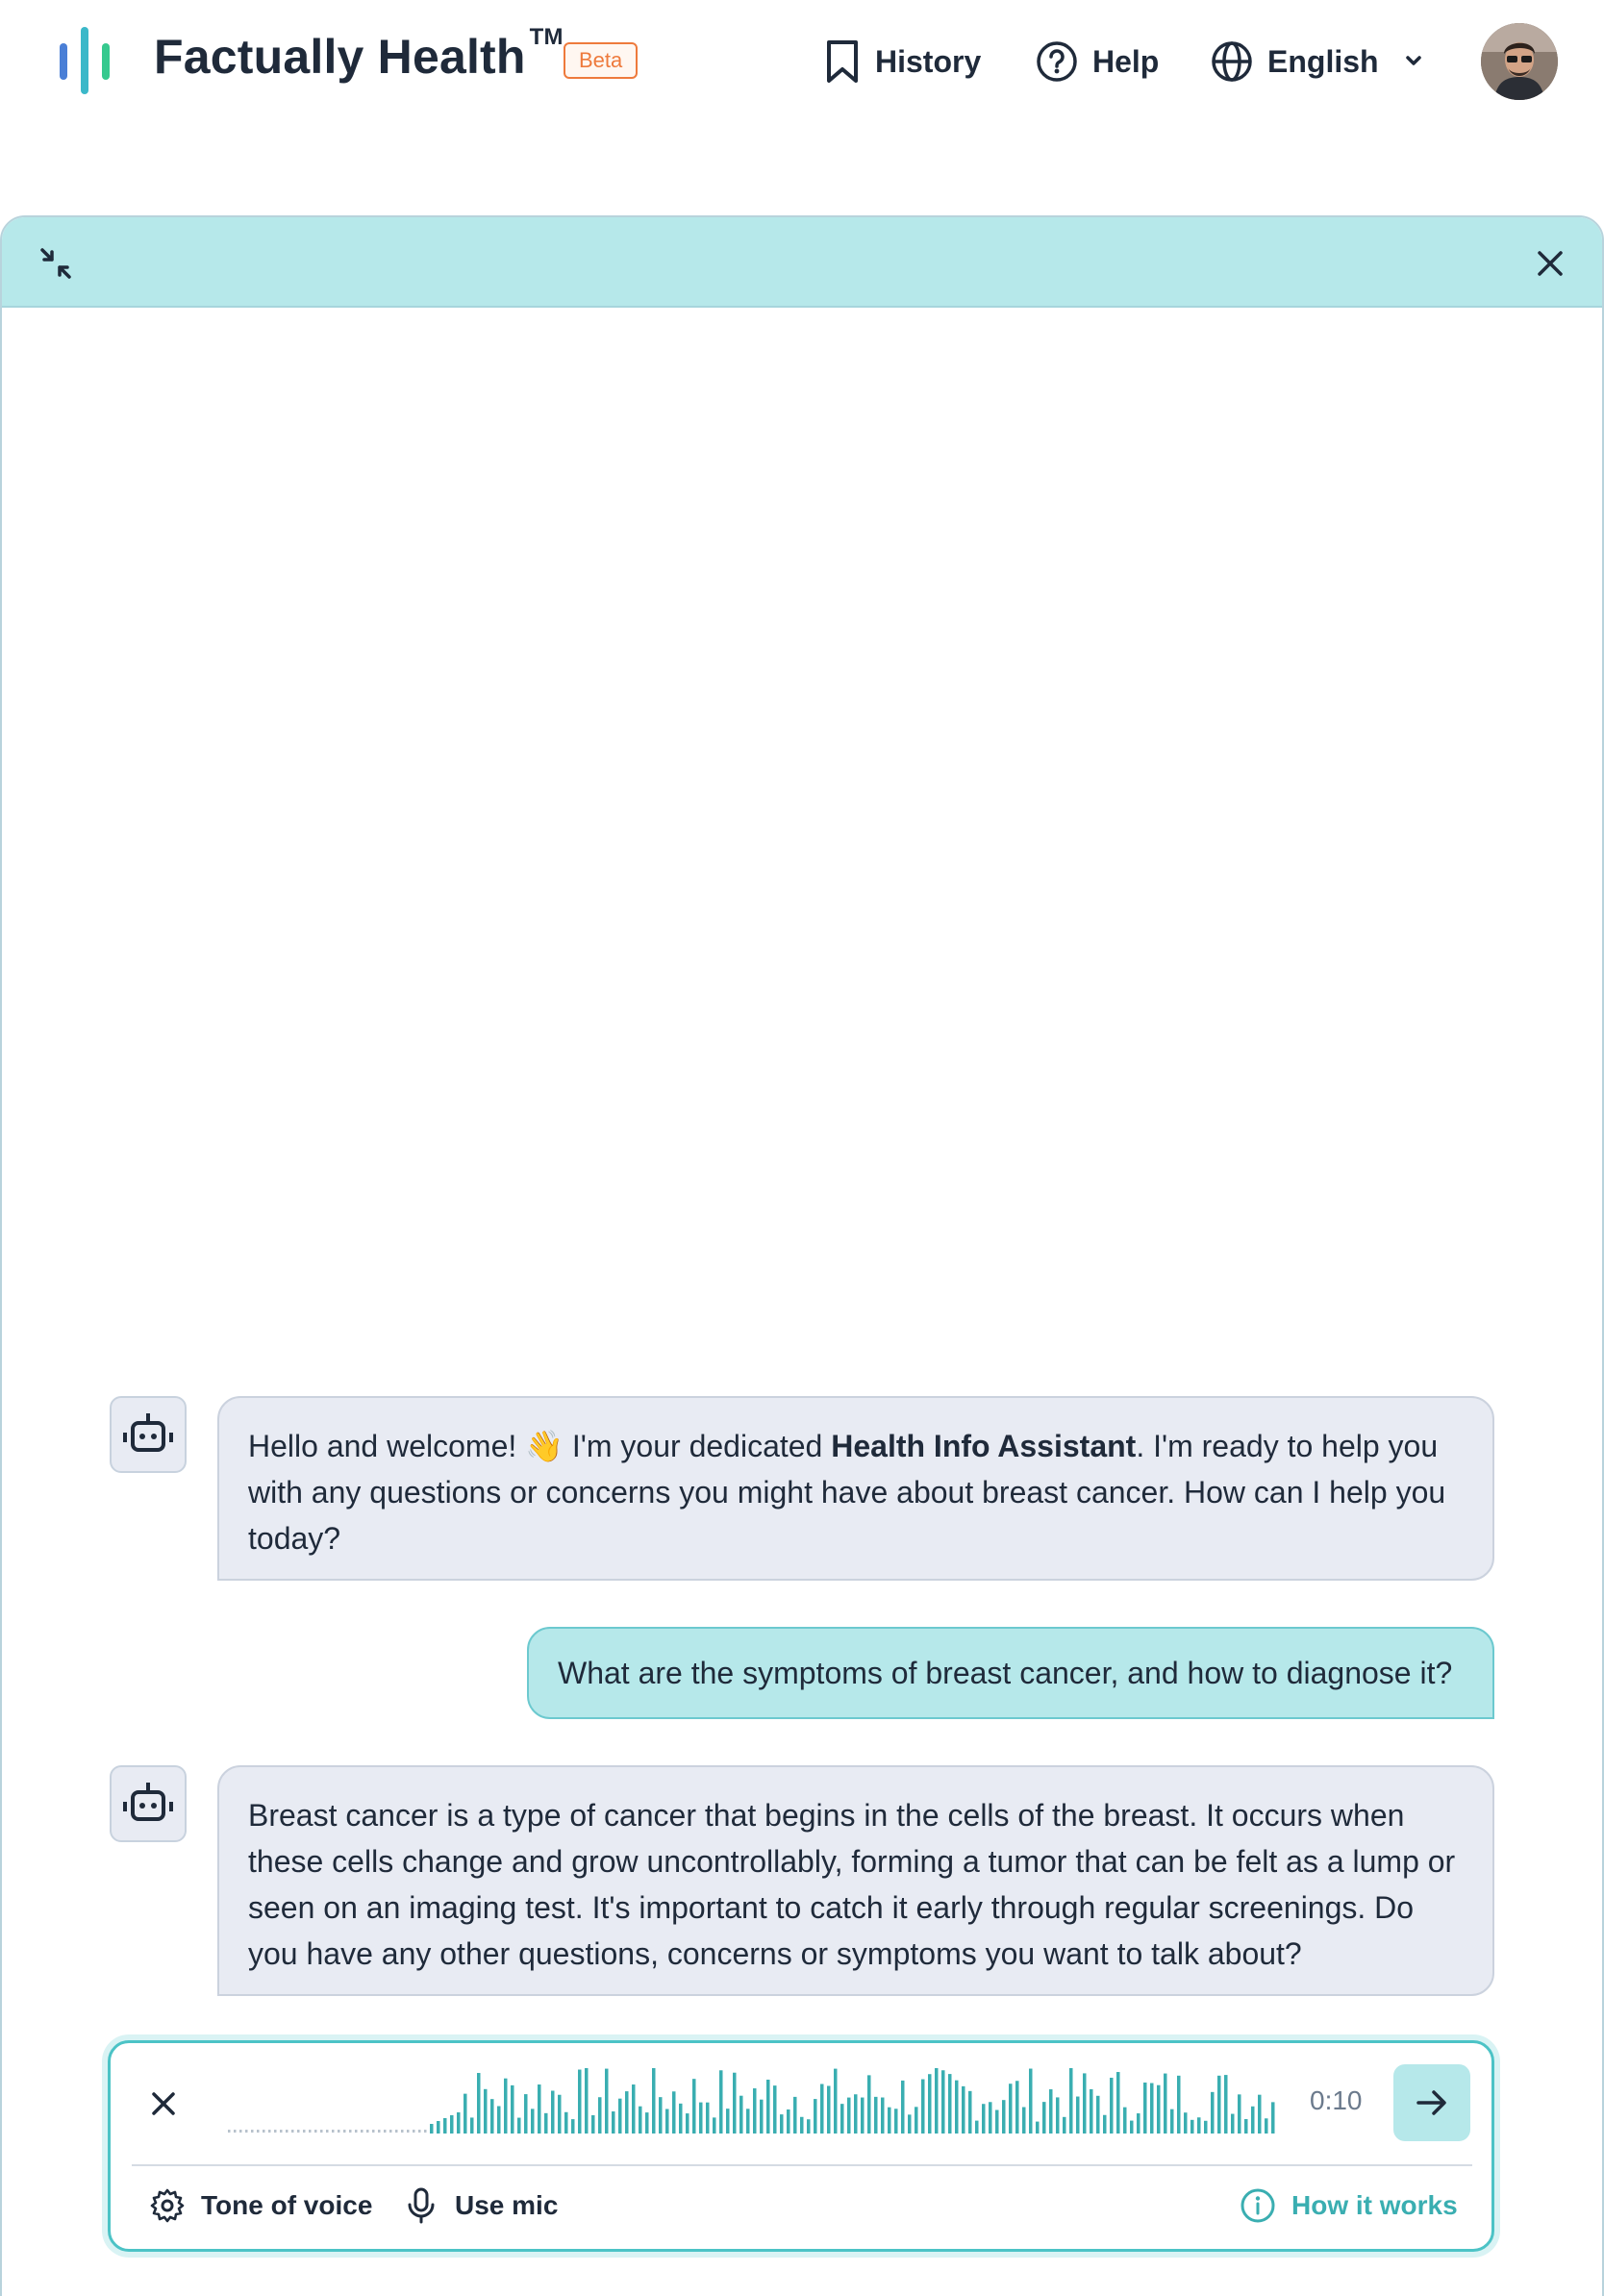 The image size is (1604, 2296). What do you see at coordinates (546, 37) in the screenshot?
I see `trademark-mark: TM` at bounding box center [546, 37].